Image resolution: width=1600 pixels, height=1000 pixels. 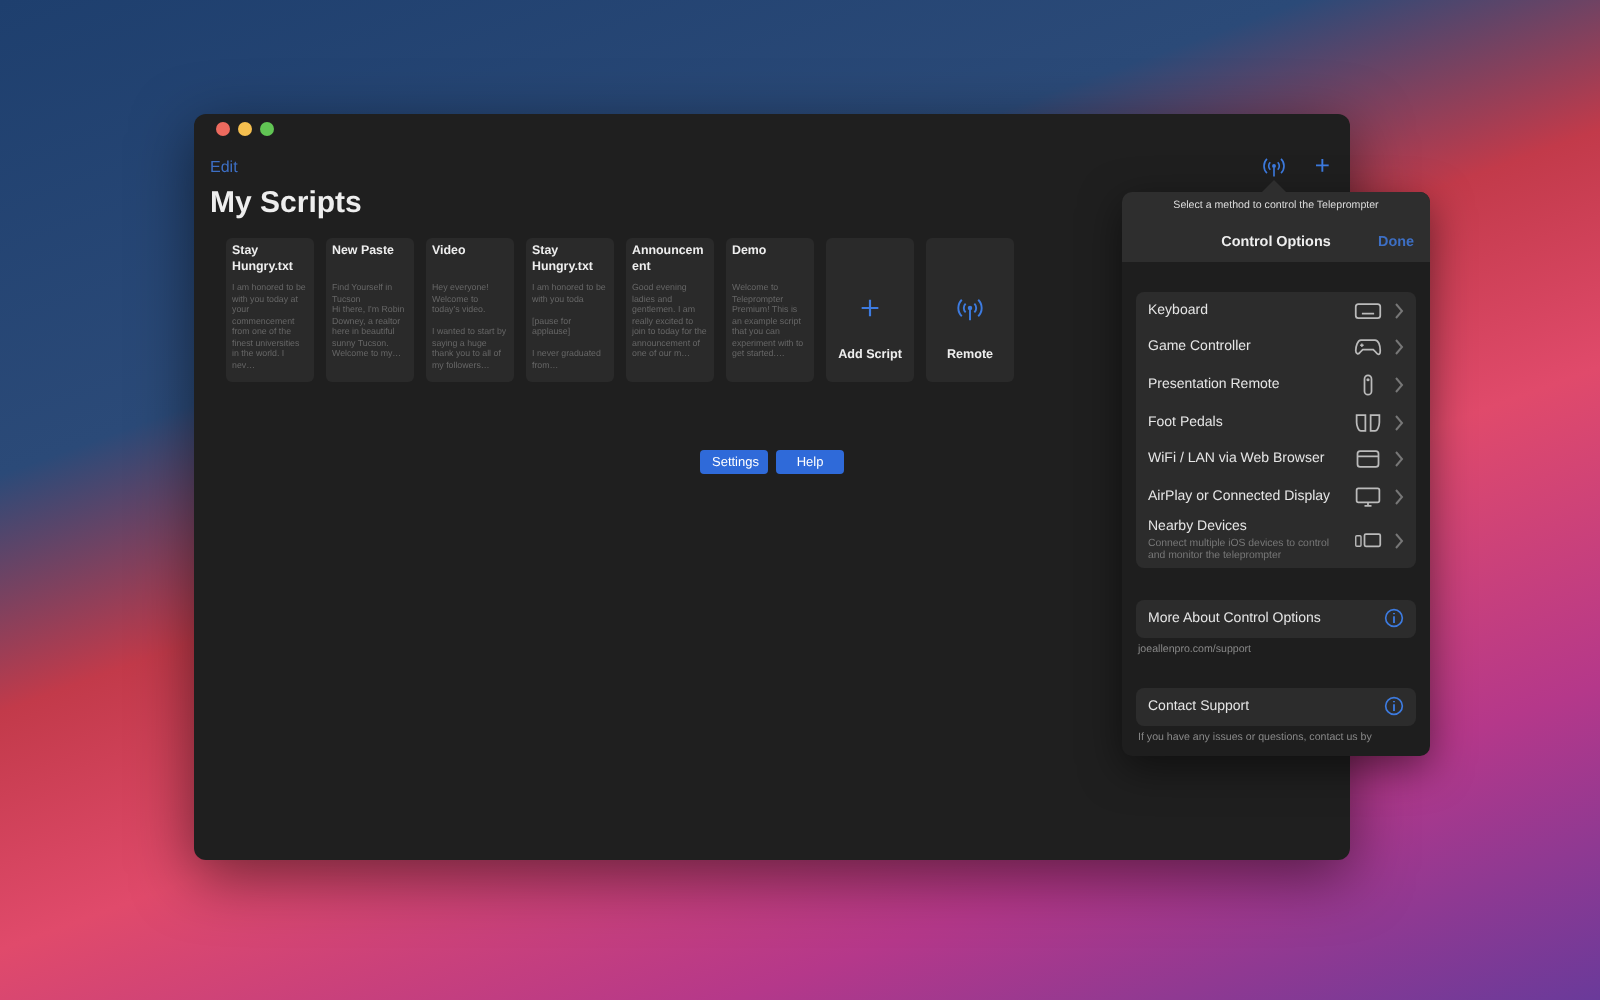 I want to click on keyboard-icon, so click(x=1368, y=310).